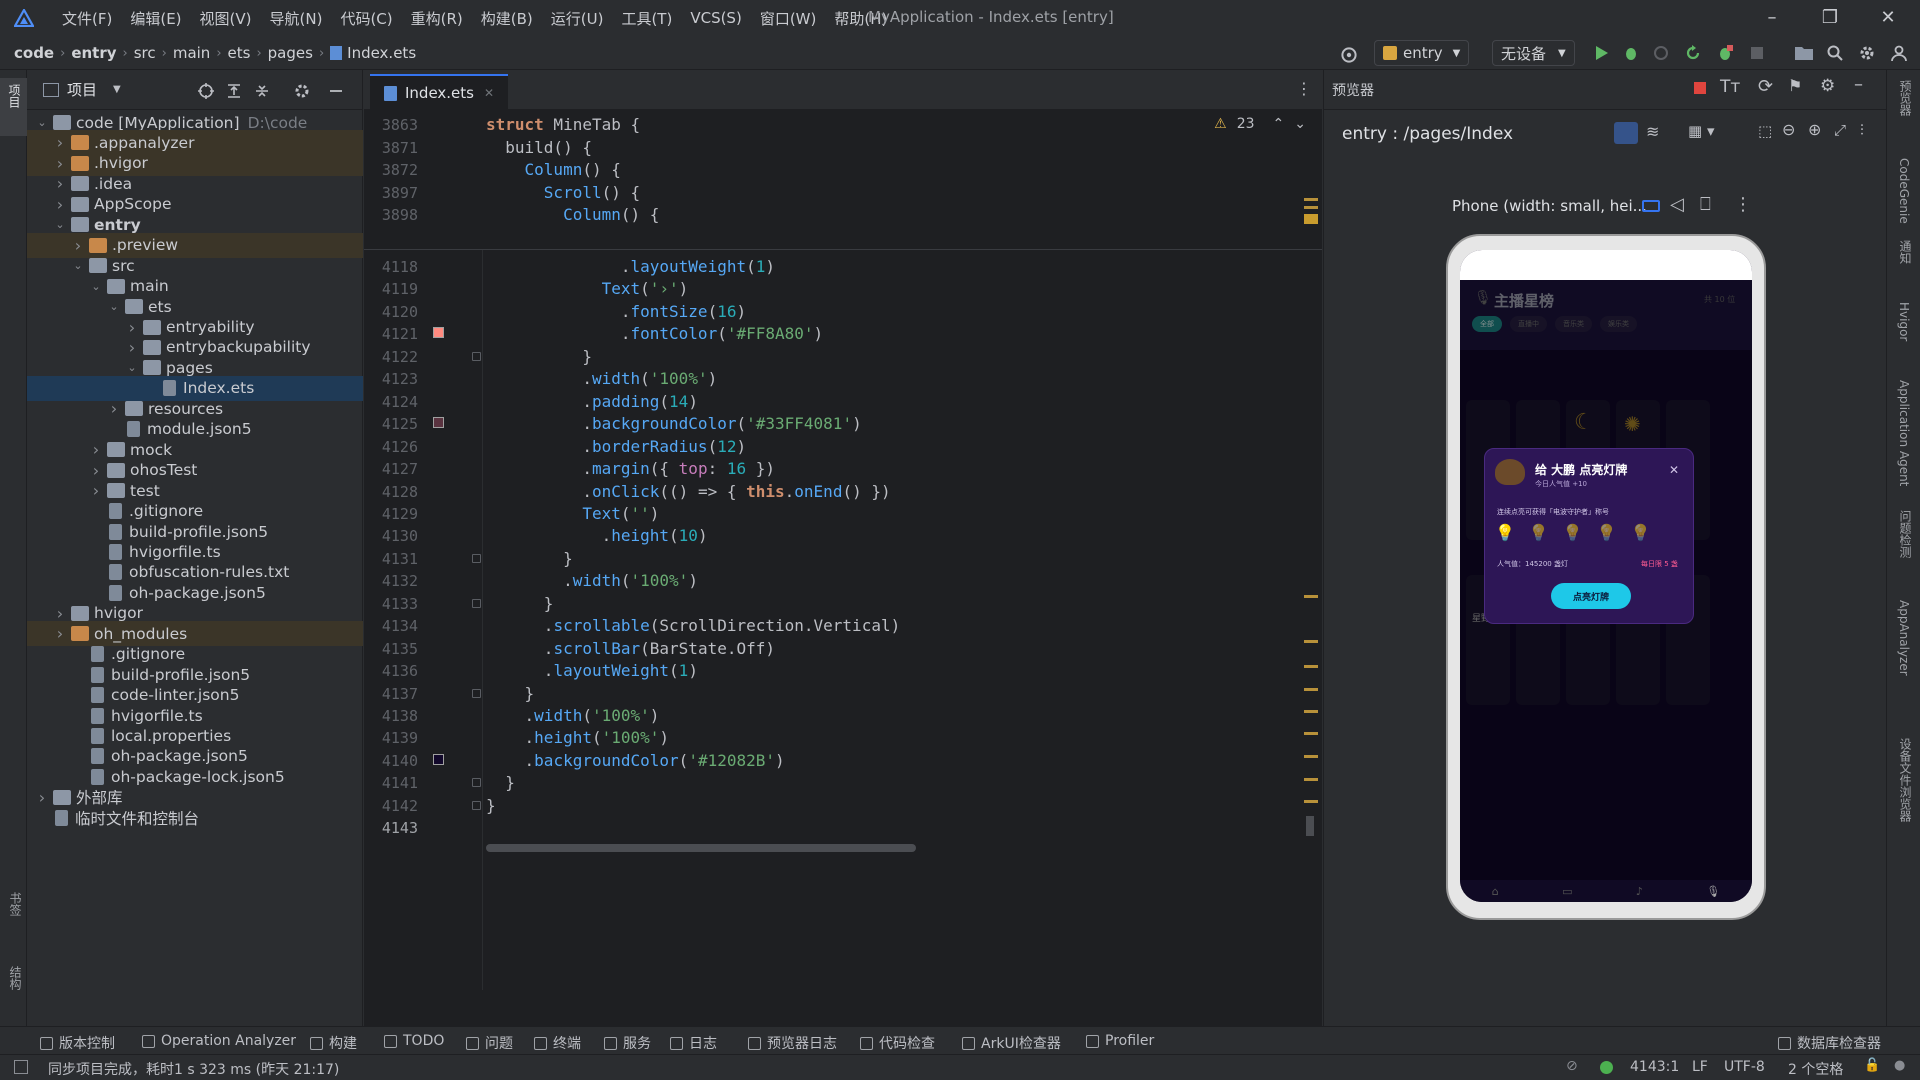 This screenshot has width=1920, height=1080. What do you see at coordinates (395, 783) in the screenshot?
I see `line-number: 4141` at bounding box center [395, 783].